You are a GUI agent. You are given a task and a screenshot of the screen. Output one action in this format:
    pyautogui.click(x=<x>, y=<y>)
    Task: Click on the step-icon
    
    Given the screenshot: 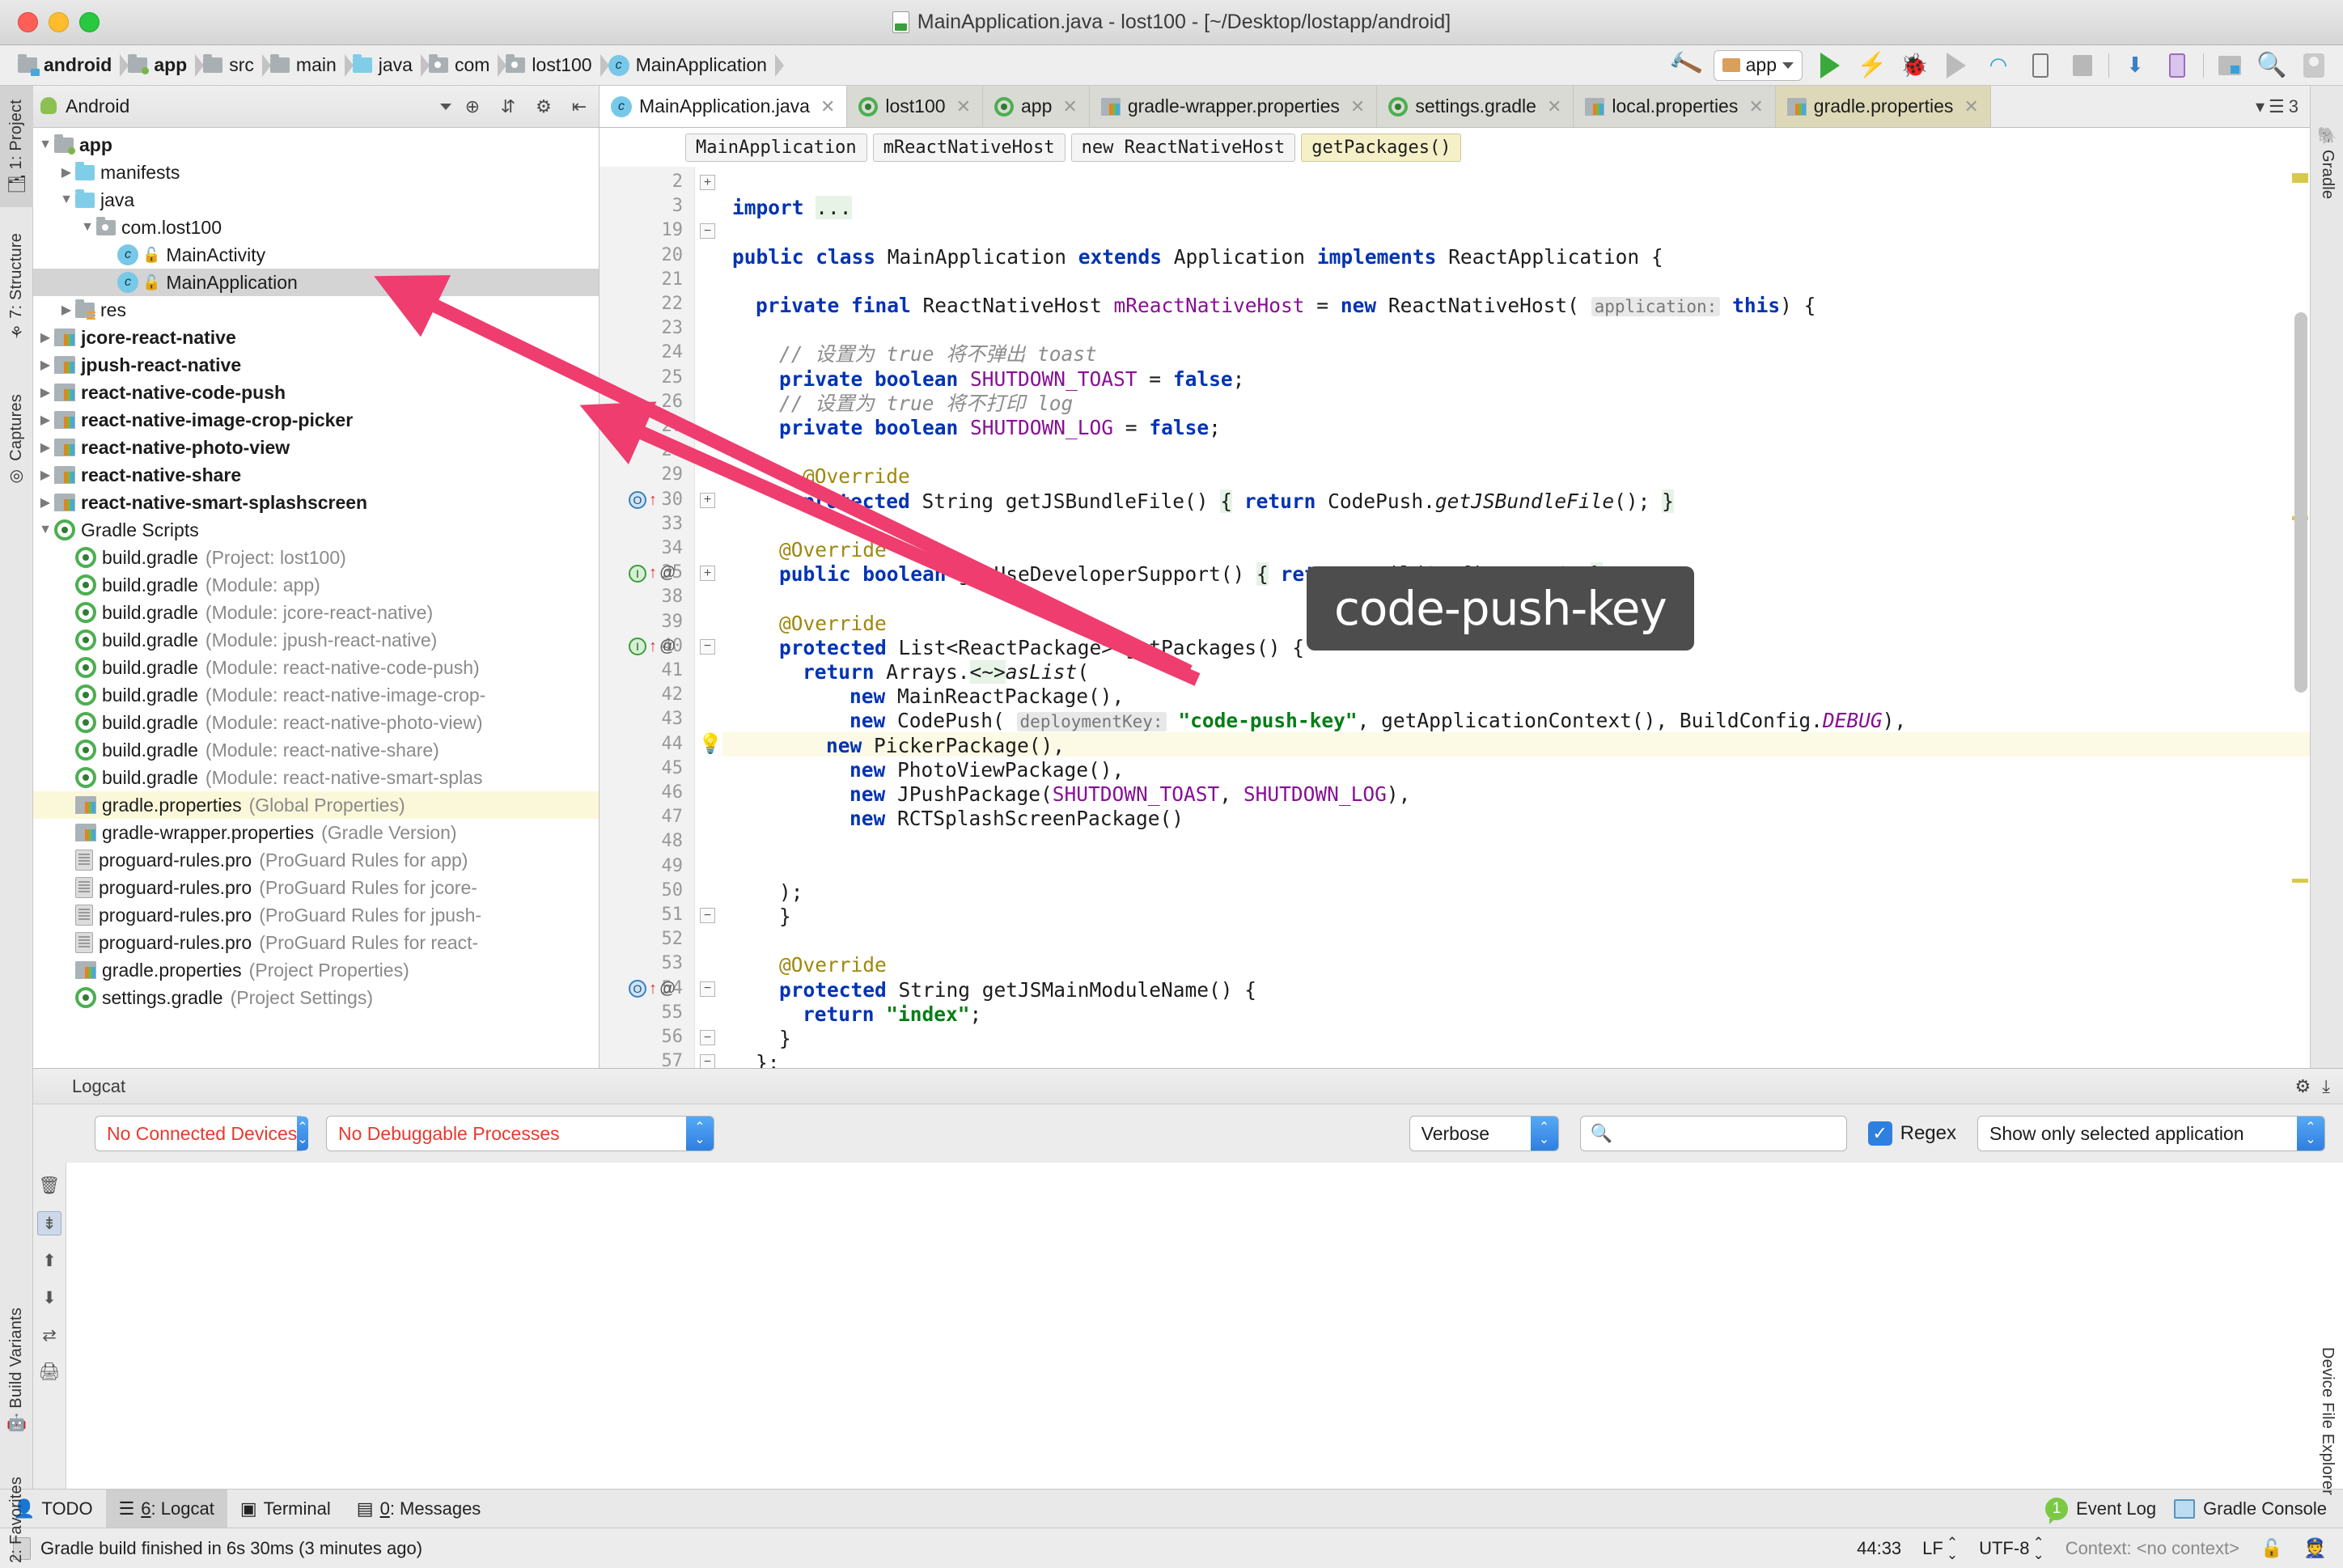 What is the action you would take?
    pyautogui.click(x=1956, y=65)
    